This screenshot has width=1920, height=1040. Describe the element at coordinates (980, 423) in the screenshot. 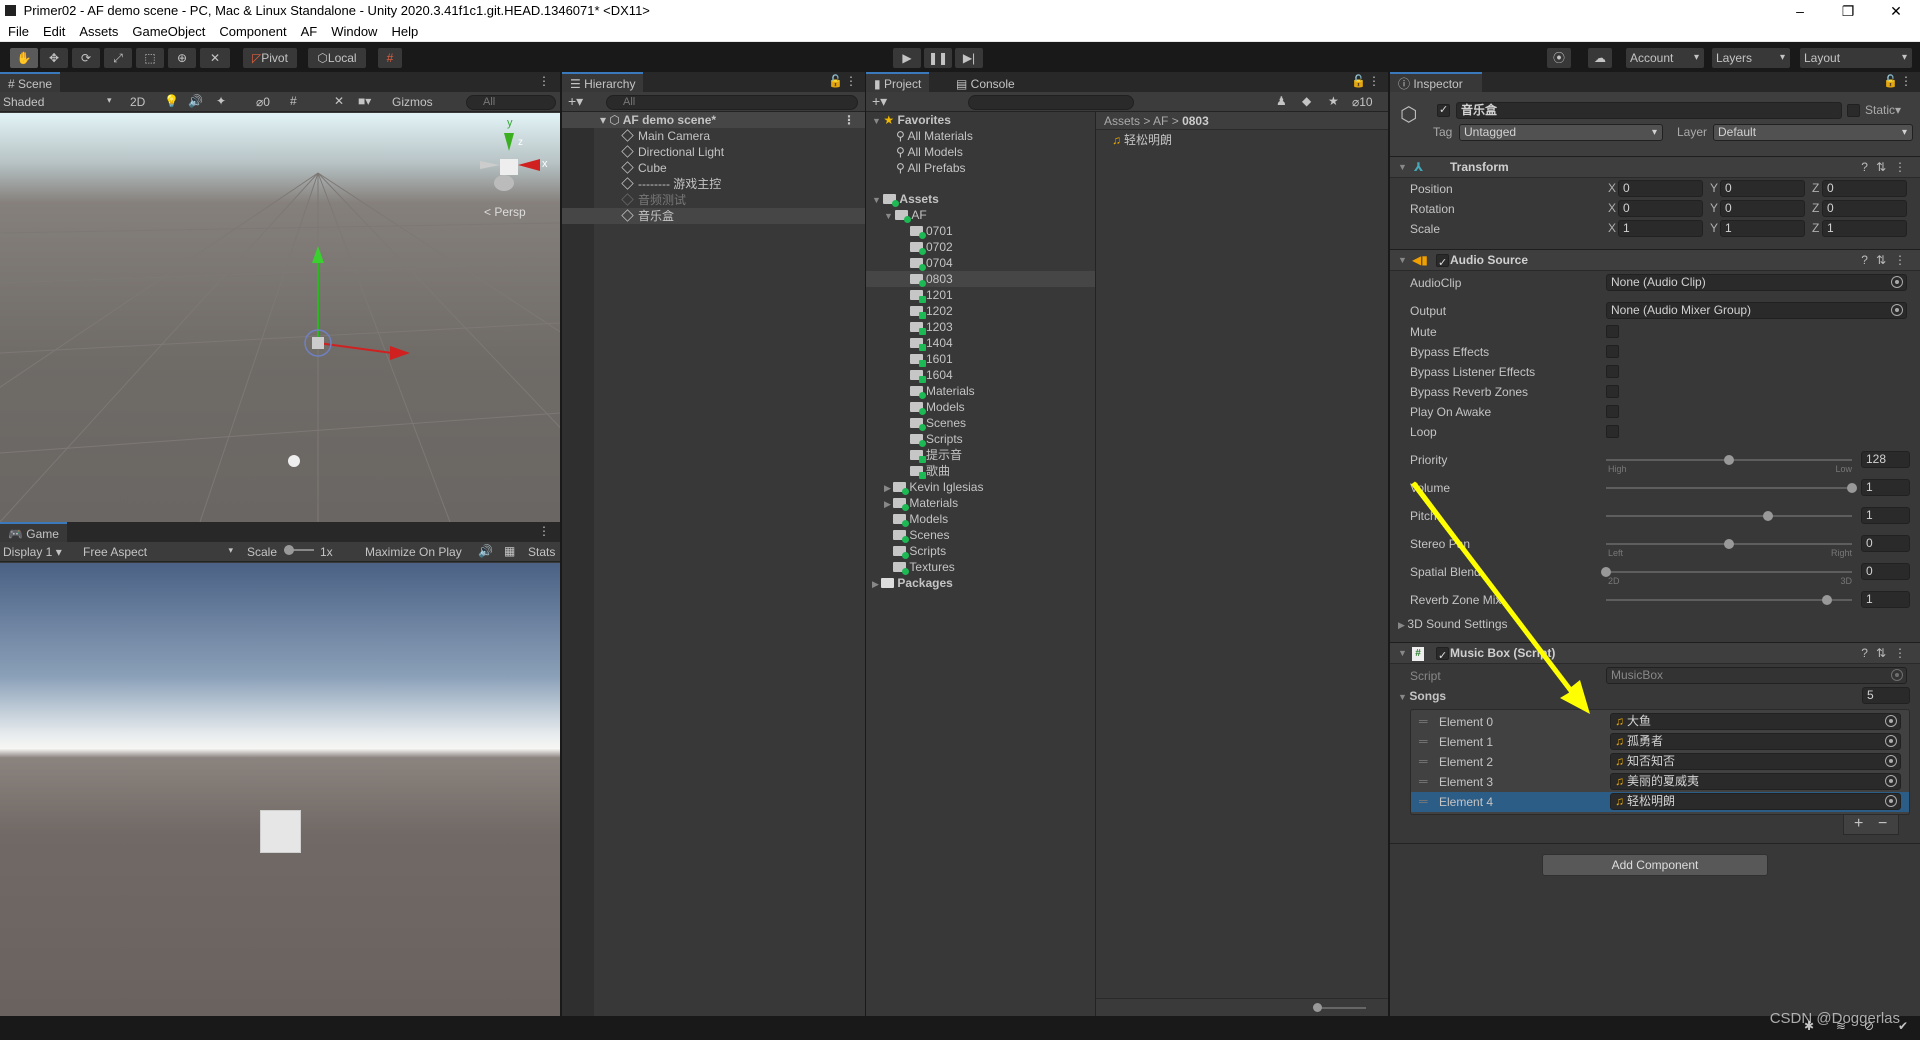

I see `folder-item: Scenes` at that location.